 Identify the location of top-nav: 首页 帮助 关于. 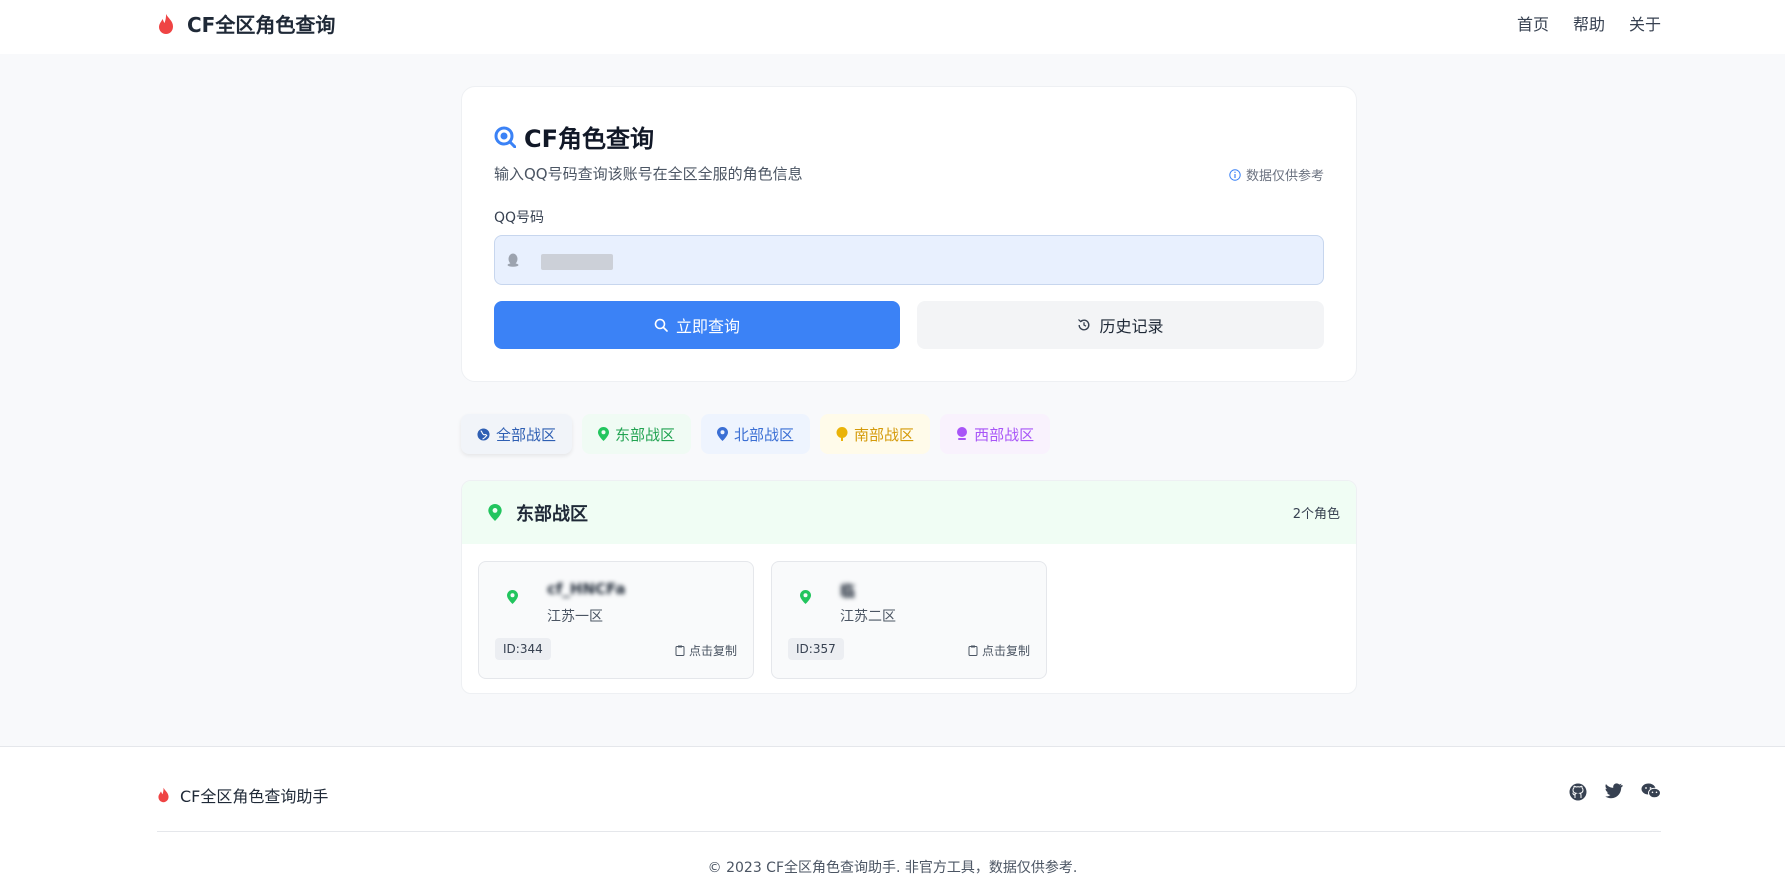
(1589, 23).